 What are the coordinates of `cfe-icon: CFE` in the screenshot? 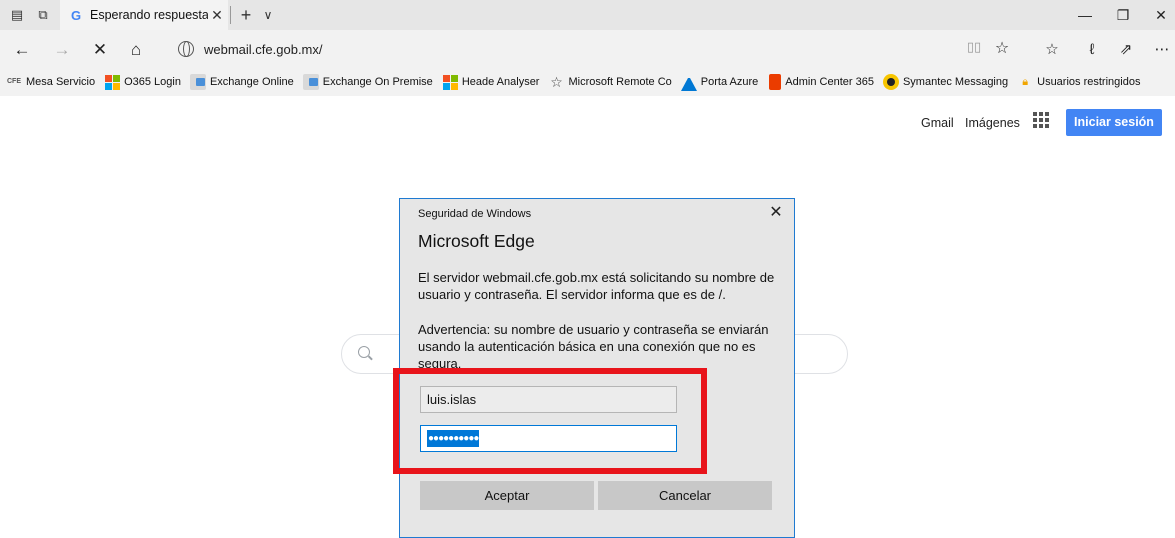 It's located at (14, 81).